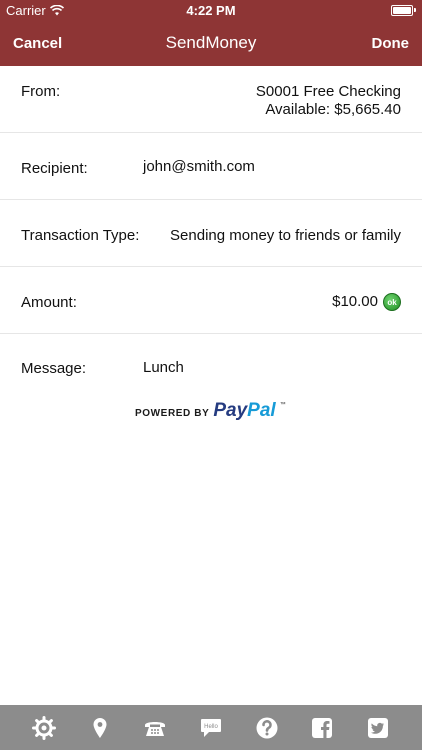  What do you see at coordinates (355, 301) in the screenshot?
I see `amount-field: $10.00` at bounding box center [355, 301].